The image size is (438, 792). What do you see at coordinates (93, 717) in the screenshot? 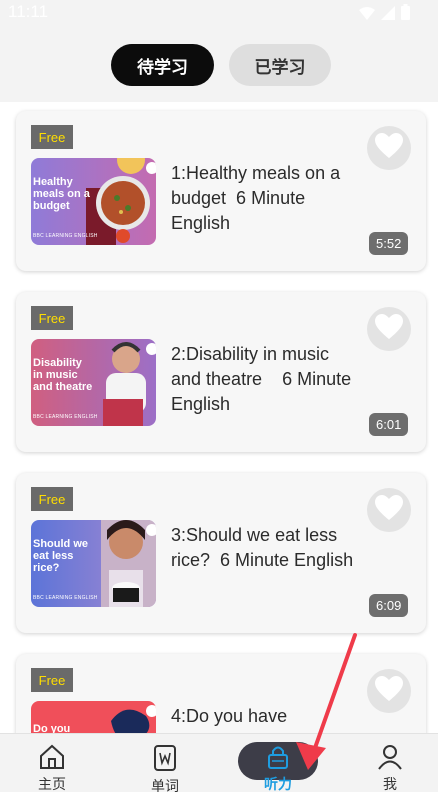
I see `lesson-thumbnail: Do you have` at bounding box center [93, 717].